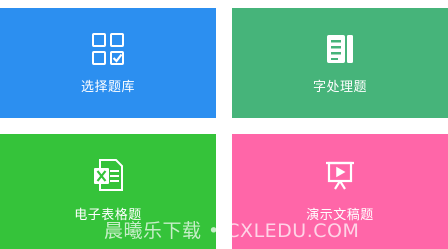 The height and width of the screenshot is (249, 448). What do you see at coordinates (340, 49) in the screenshot?
I see `word-document-icon` at bounding box center [340, 49].